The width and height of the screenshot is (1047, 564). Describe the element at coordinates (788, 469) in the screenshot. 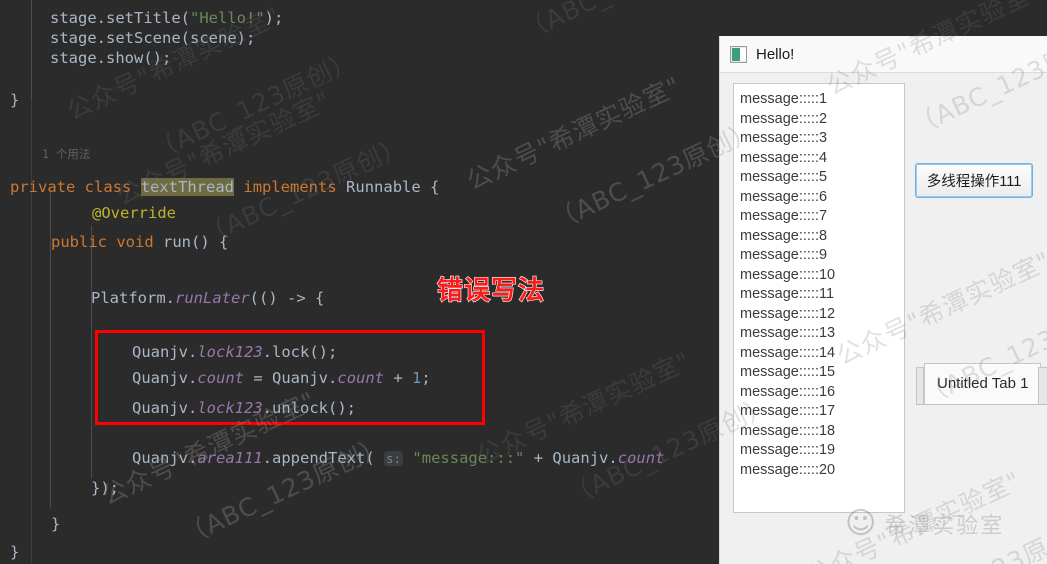

I see `message-line: message:::::20` at that location.